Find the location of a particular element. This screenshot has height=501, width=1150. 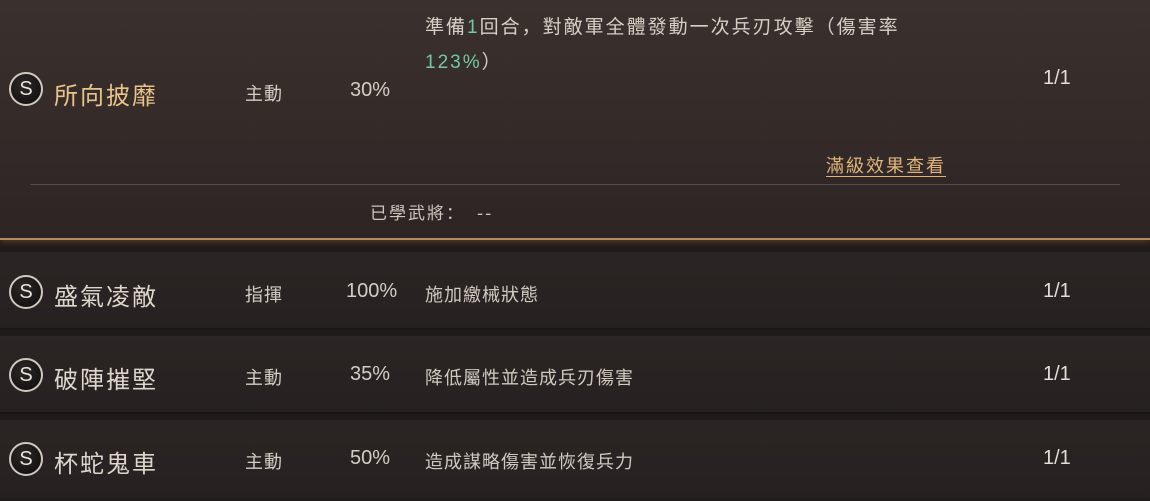

max-level-effect-link: 滿級效果查看 is located at coordinates (886, 165).